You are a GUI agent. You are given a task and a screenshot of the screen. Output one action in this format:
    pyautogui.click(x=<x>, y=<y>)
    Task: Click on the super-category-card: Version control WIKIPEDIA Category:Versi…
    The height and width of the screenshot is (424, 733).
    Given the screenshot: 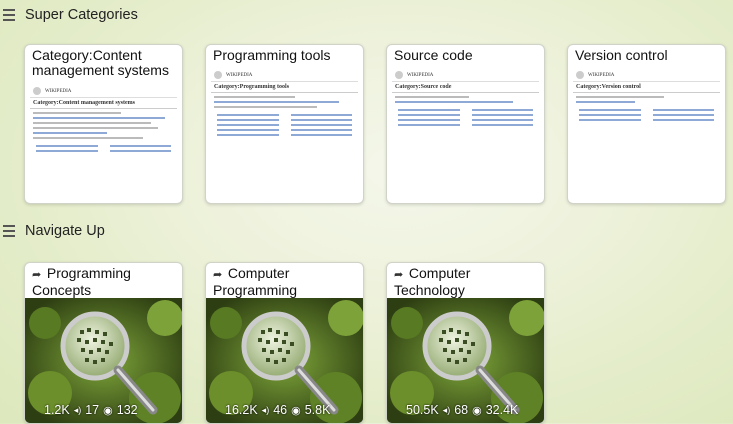 What is the action you would take?
    pyautogui.click(x=646, y=124)
    